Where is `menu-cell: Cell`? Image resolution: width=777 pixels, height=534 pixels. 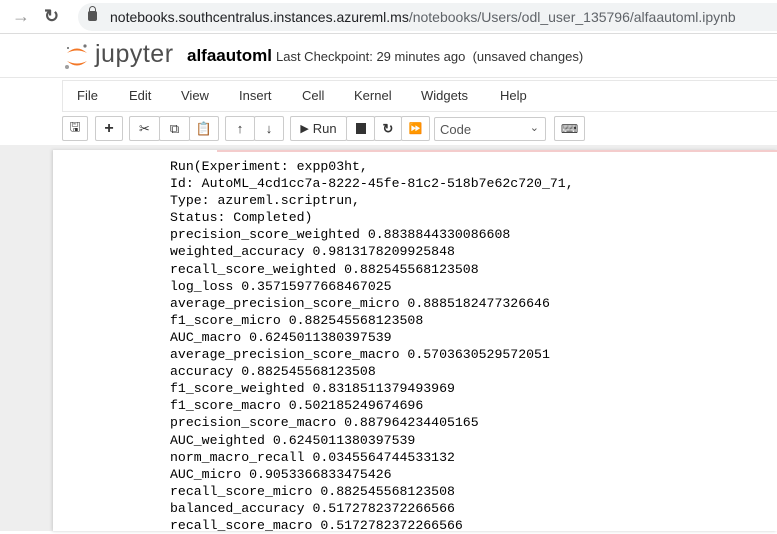 menu-cell: Cell is located at coordinates (313, 95).